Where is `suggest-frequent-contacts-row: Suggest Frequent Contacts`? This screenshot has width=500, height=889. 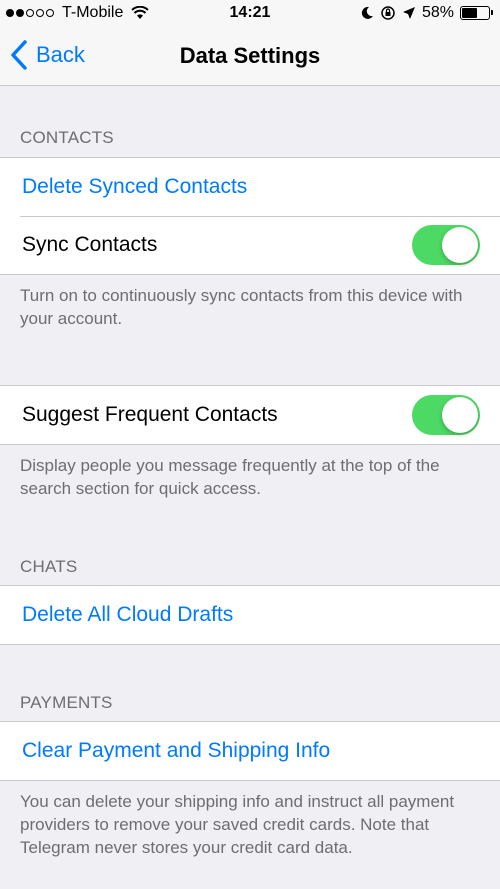
suggest-frequent-contacts-row: Suggest Frequent Contacts is located at coordinates (250, 415).